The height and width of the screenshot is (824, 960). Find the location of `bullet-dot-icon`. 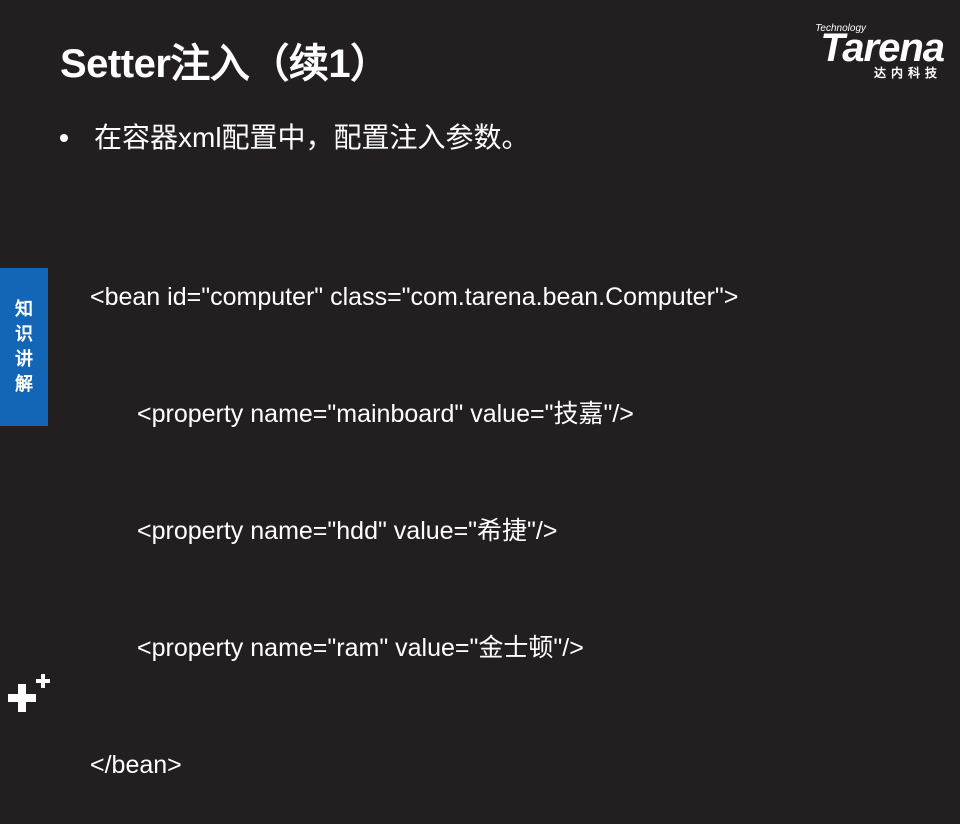

bullet-dot-icon is located at coordinates (64, 138).